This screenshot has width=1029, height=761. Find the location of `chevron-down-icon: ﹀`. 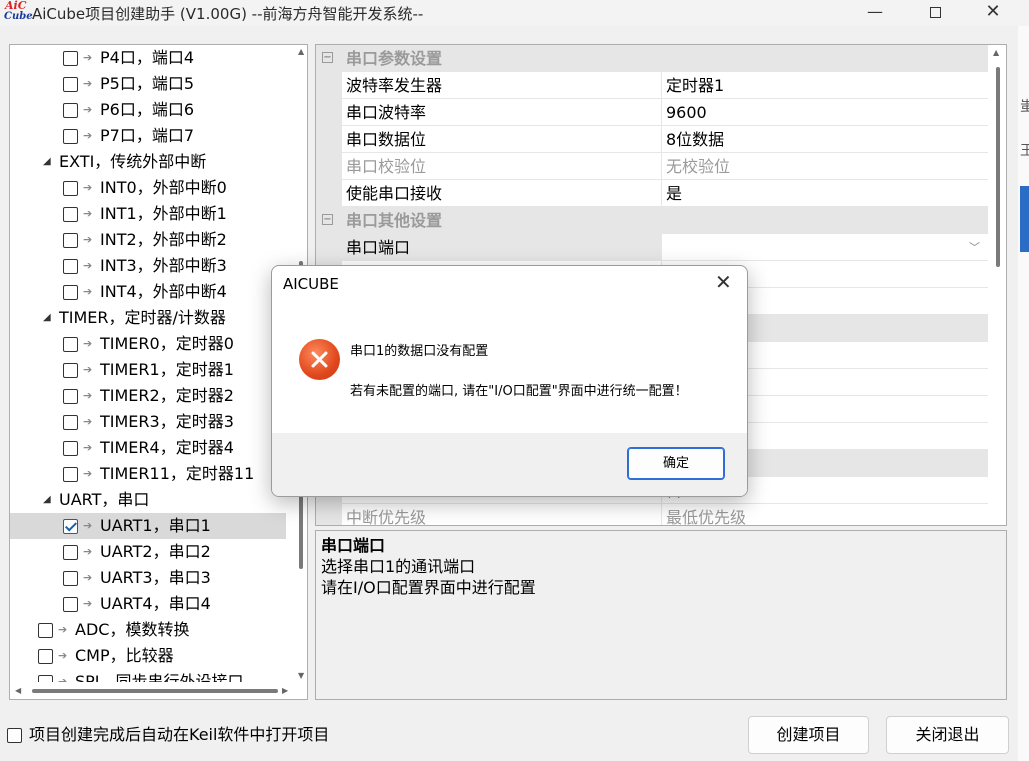

chevron-down-icon: ﹀ is located at coordinates (974, 247).